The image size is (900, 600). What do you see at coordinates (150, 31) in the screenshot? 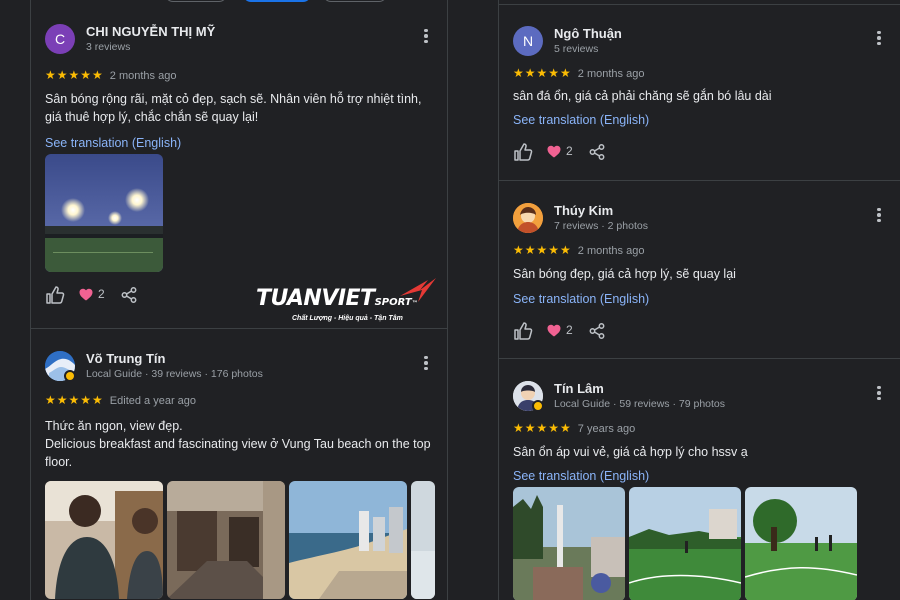
I see `reviewer-name: CHI NGUYỄN THỊ MỸ` at bounding box center [150, 31].